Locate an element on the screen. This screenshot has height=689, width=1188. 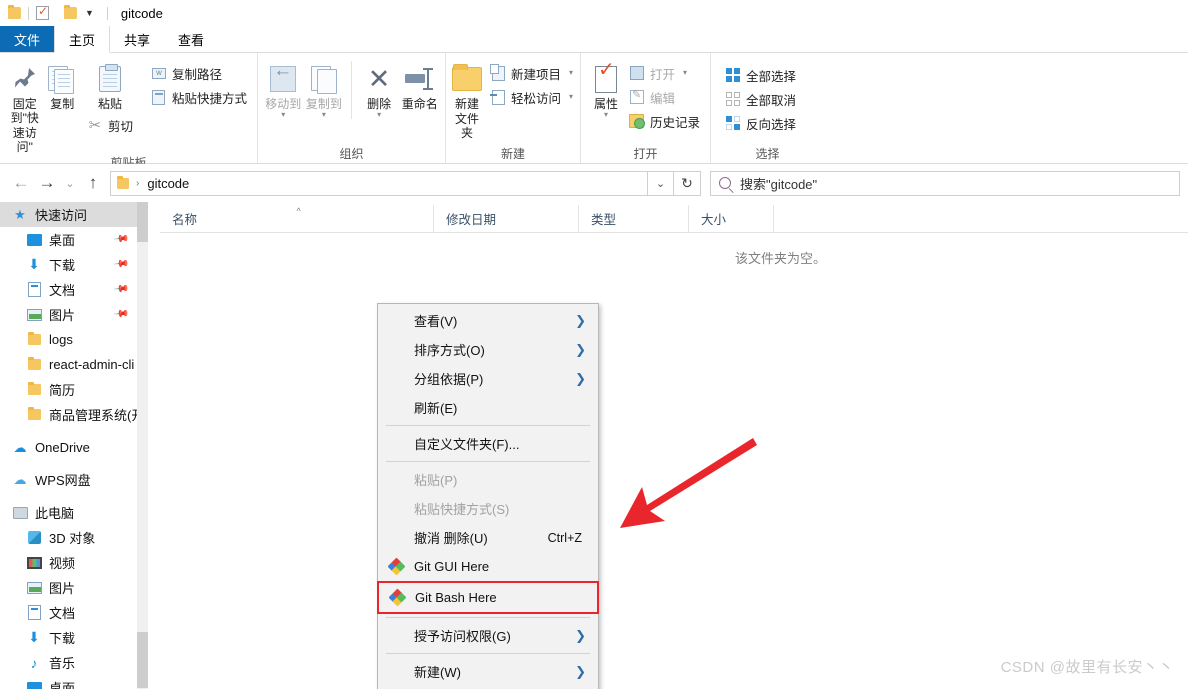
new-folder-quick-icon is located at coordinates (70, 12).